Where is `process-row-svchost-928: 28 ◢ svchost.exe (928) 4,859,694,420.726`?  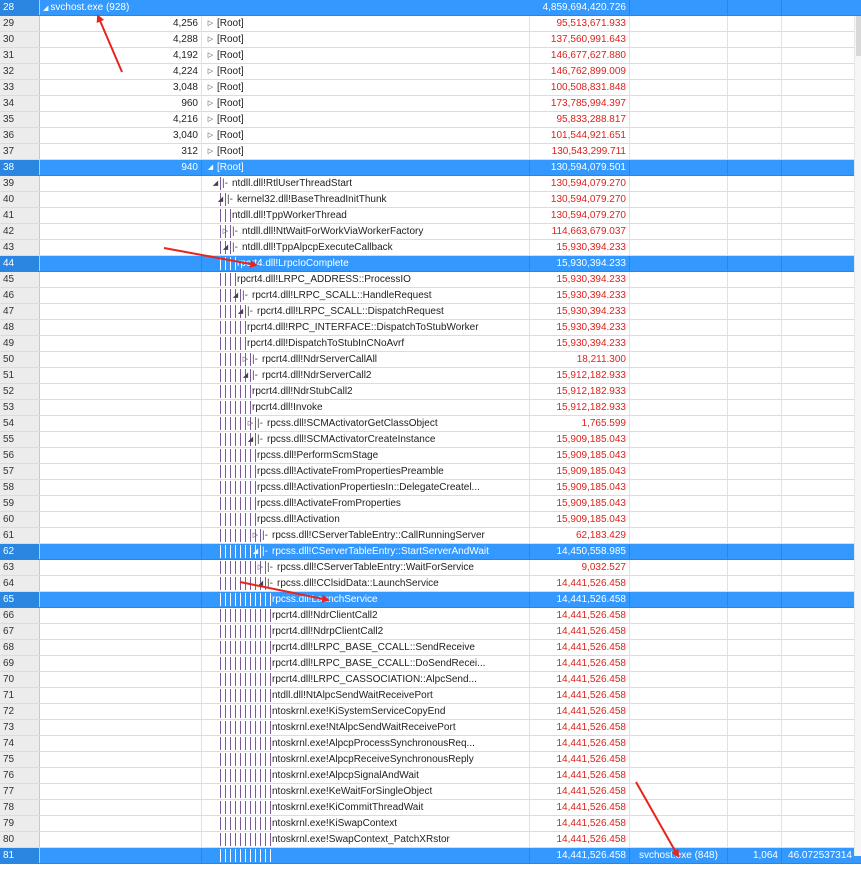
process-row-svchost-928: 28 ◢ svchost.exe (928) 4,859,694,420.726 is located at coordinates (430, 8).